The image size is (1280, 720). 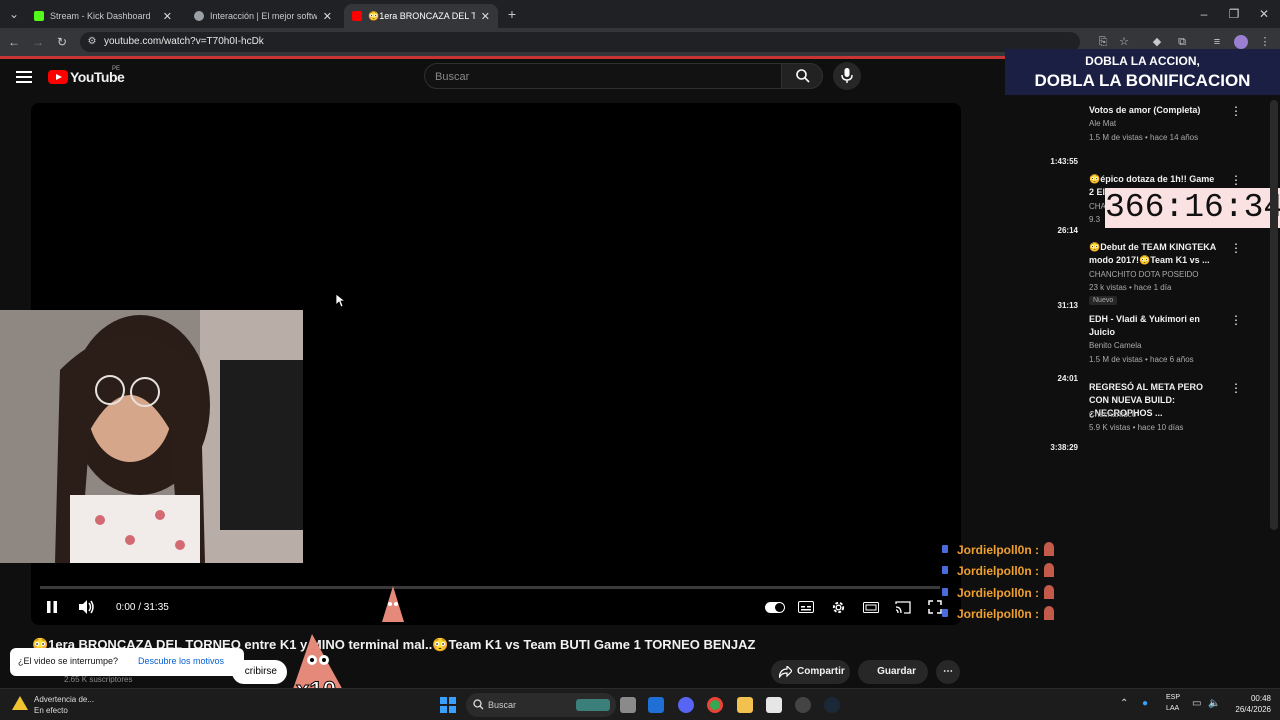 I want to click on recommendation-title: Votos de amor (Completa), so click(x=1154, y=110).